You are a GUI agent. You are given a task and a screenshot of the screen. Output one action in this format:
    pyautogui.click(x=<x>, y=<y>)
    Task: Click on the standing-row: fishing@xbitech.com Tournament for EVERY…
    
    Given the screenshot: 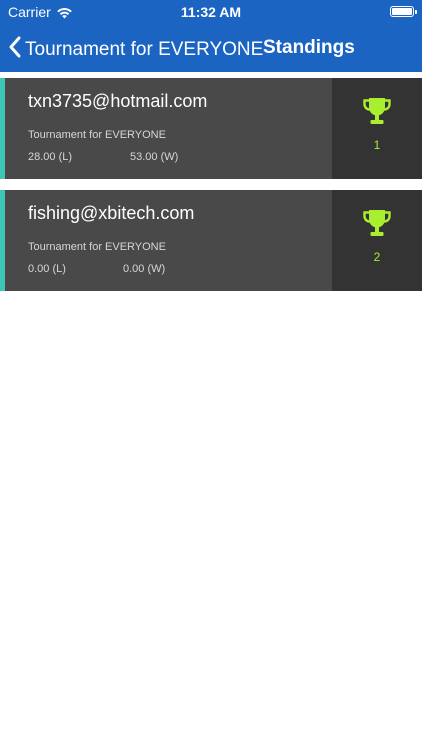 What is the action you would take?
    pyautogui.click(x=211, y=240)
    